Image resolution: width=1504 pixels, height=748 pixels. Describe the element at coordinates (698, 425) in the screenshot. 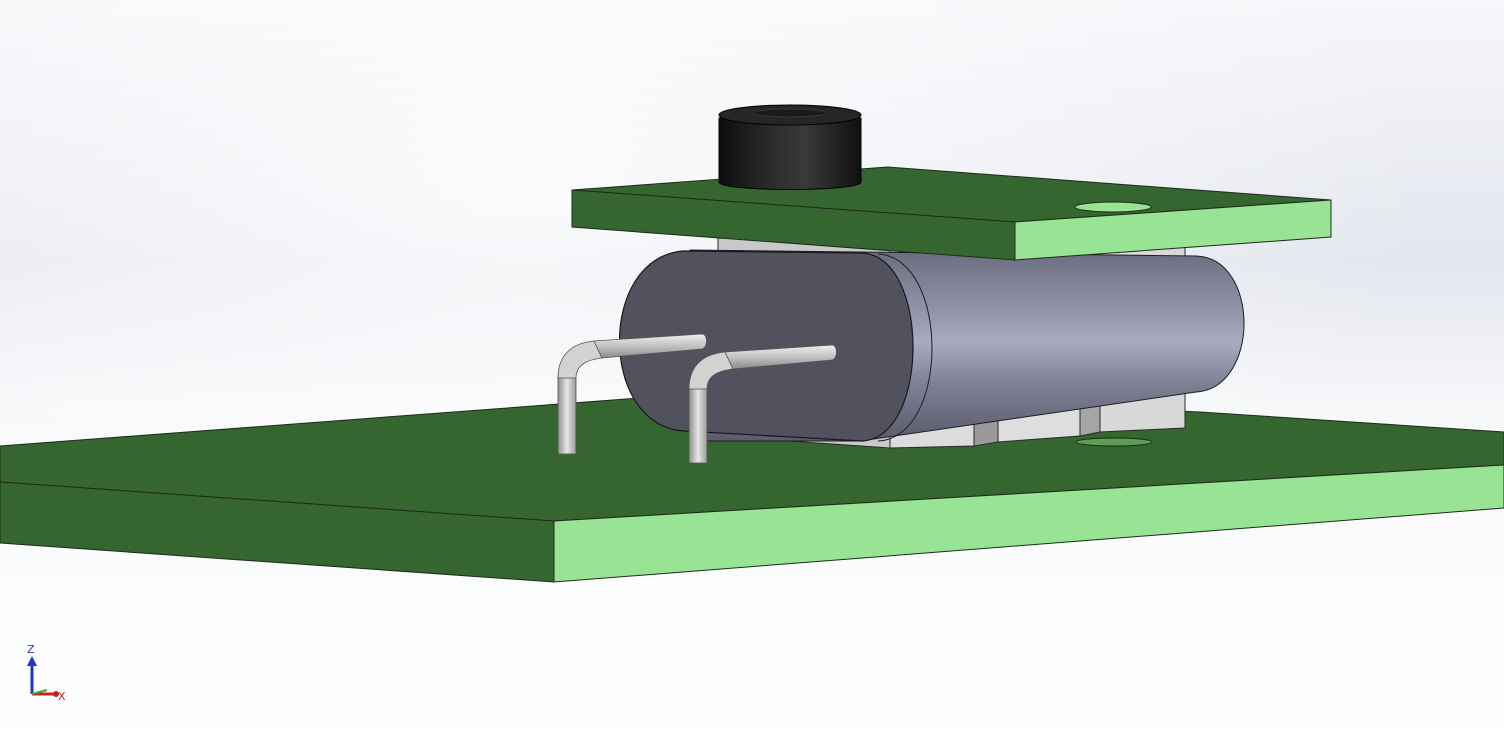

I see `pin-right-vertical` at that location.